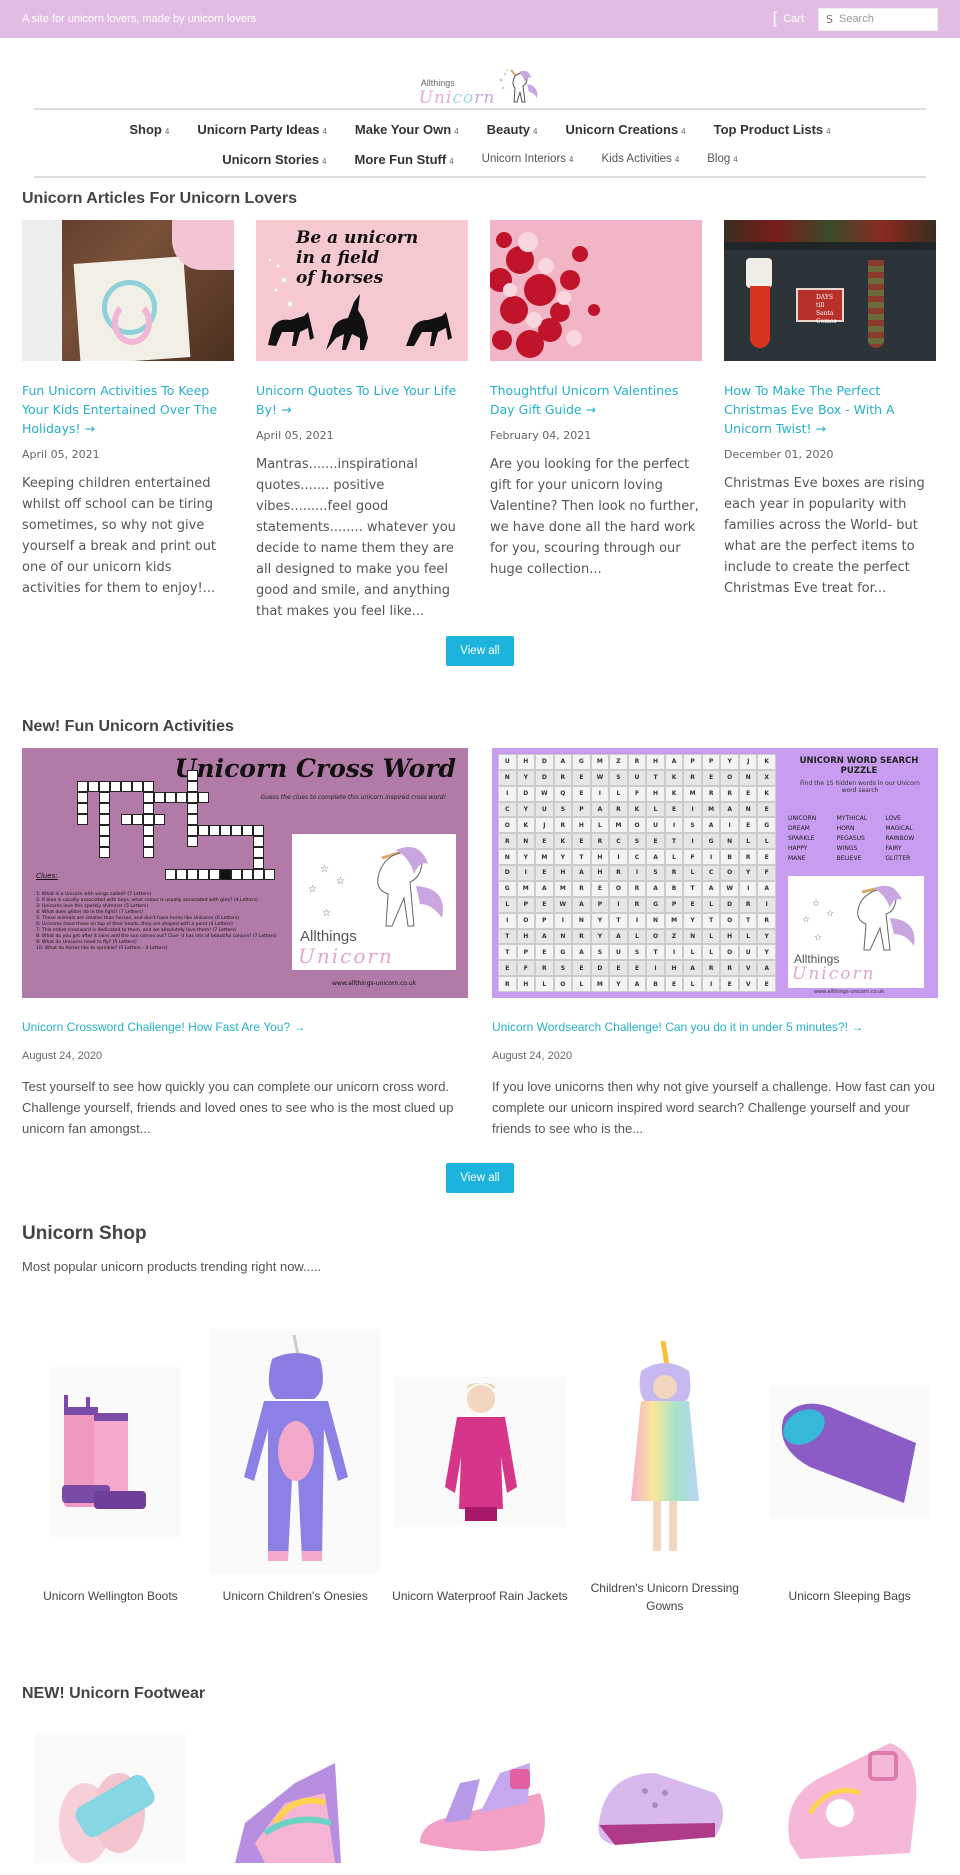 The image size is (960, 1875). Describe the element at coordinates (480, 1596) in the screenshot. I see `product-name: Unicorn Waterproof Rain Jackets` at that location.